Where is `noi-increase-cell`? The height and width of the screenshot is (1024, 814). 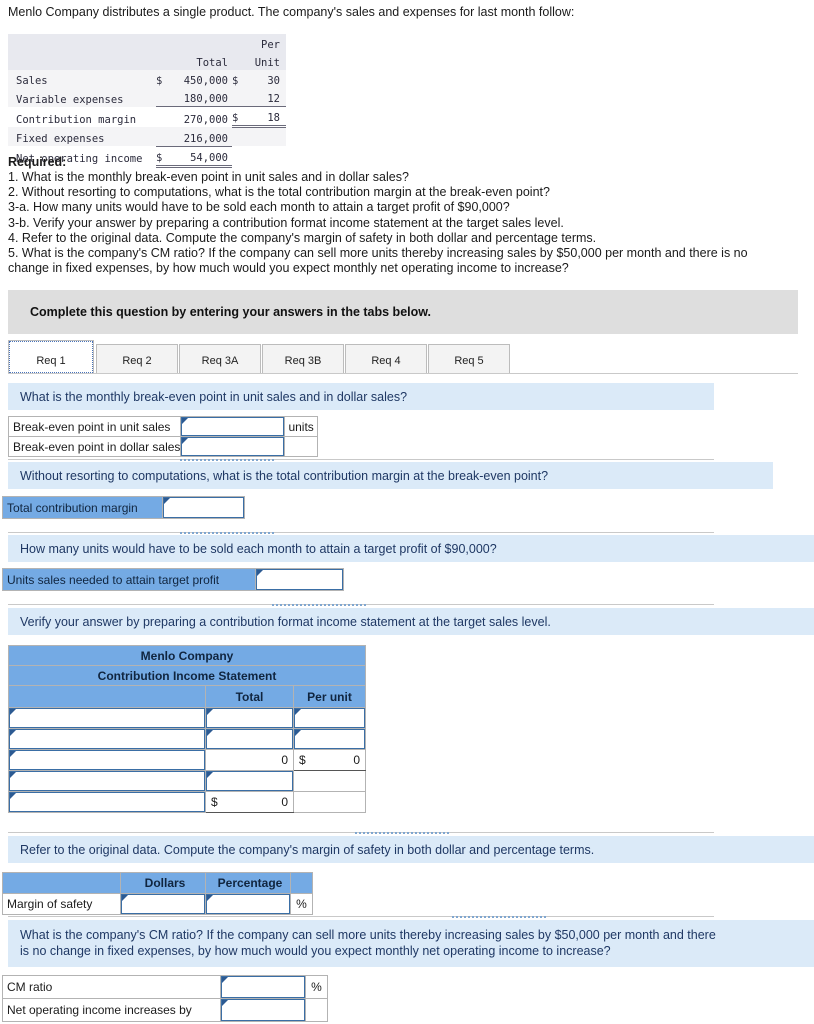
noi-increase-cell is located at coordinates (263, 1010).